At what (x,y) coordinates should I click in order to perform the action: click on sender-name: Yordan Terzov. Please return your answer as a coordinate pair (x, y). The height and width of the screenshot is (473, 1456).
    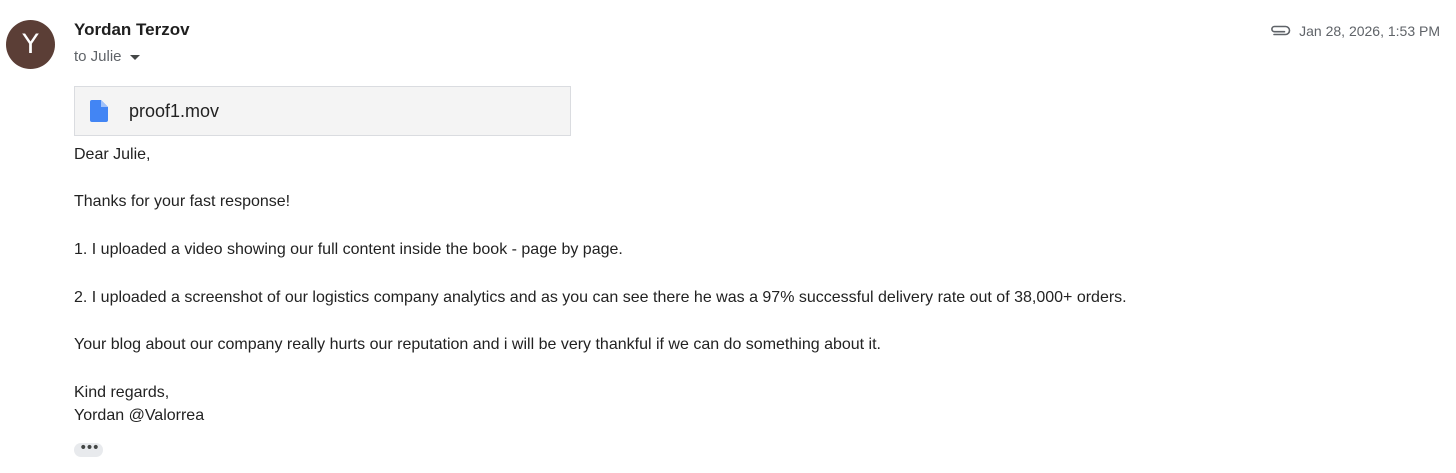
    Looking at the image, I should click on (132, 30).